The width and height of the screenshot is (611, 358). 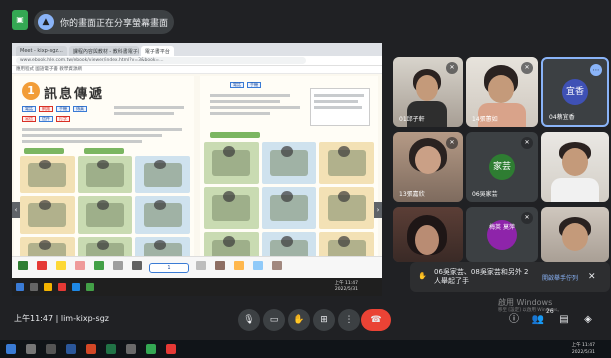 What do you see at coordinates (249, 320) in the screenshot?
I see `mic-icon: 🎙` at bounding box center [249, 320].